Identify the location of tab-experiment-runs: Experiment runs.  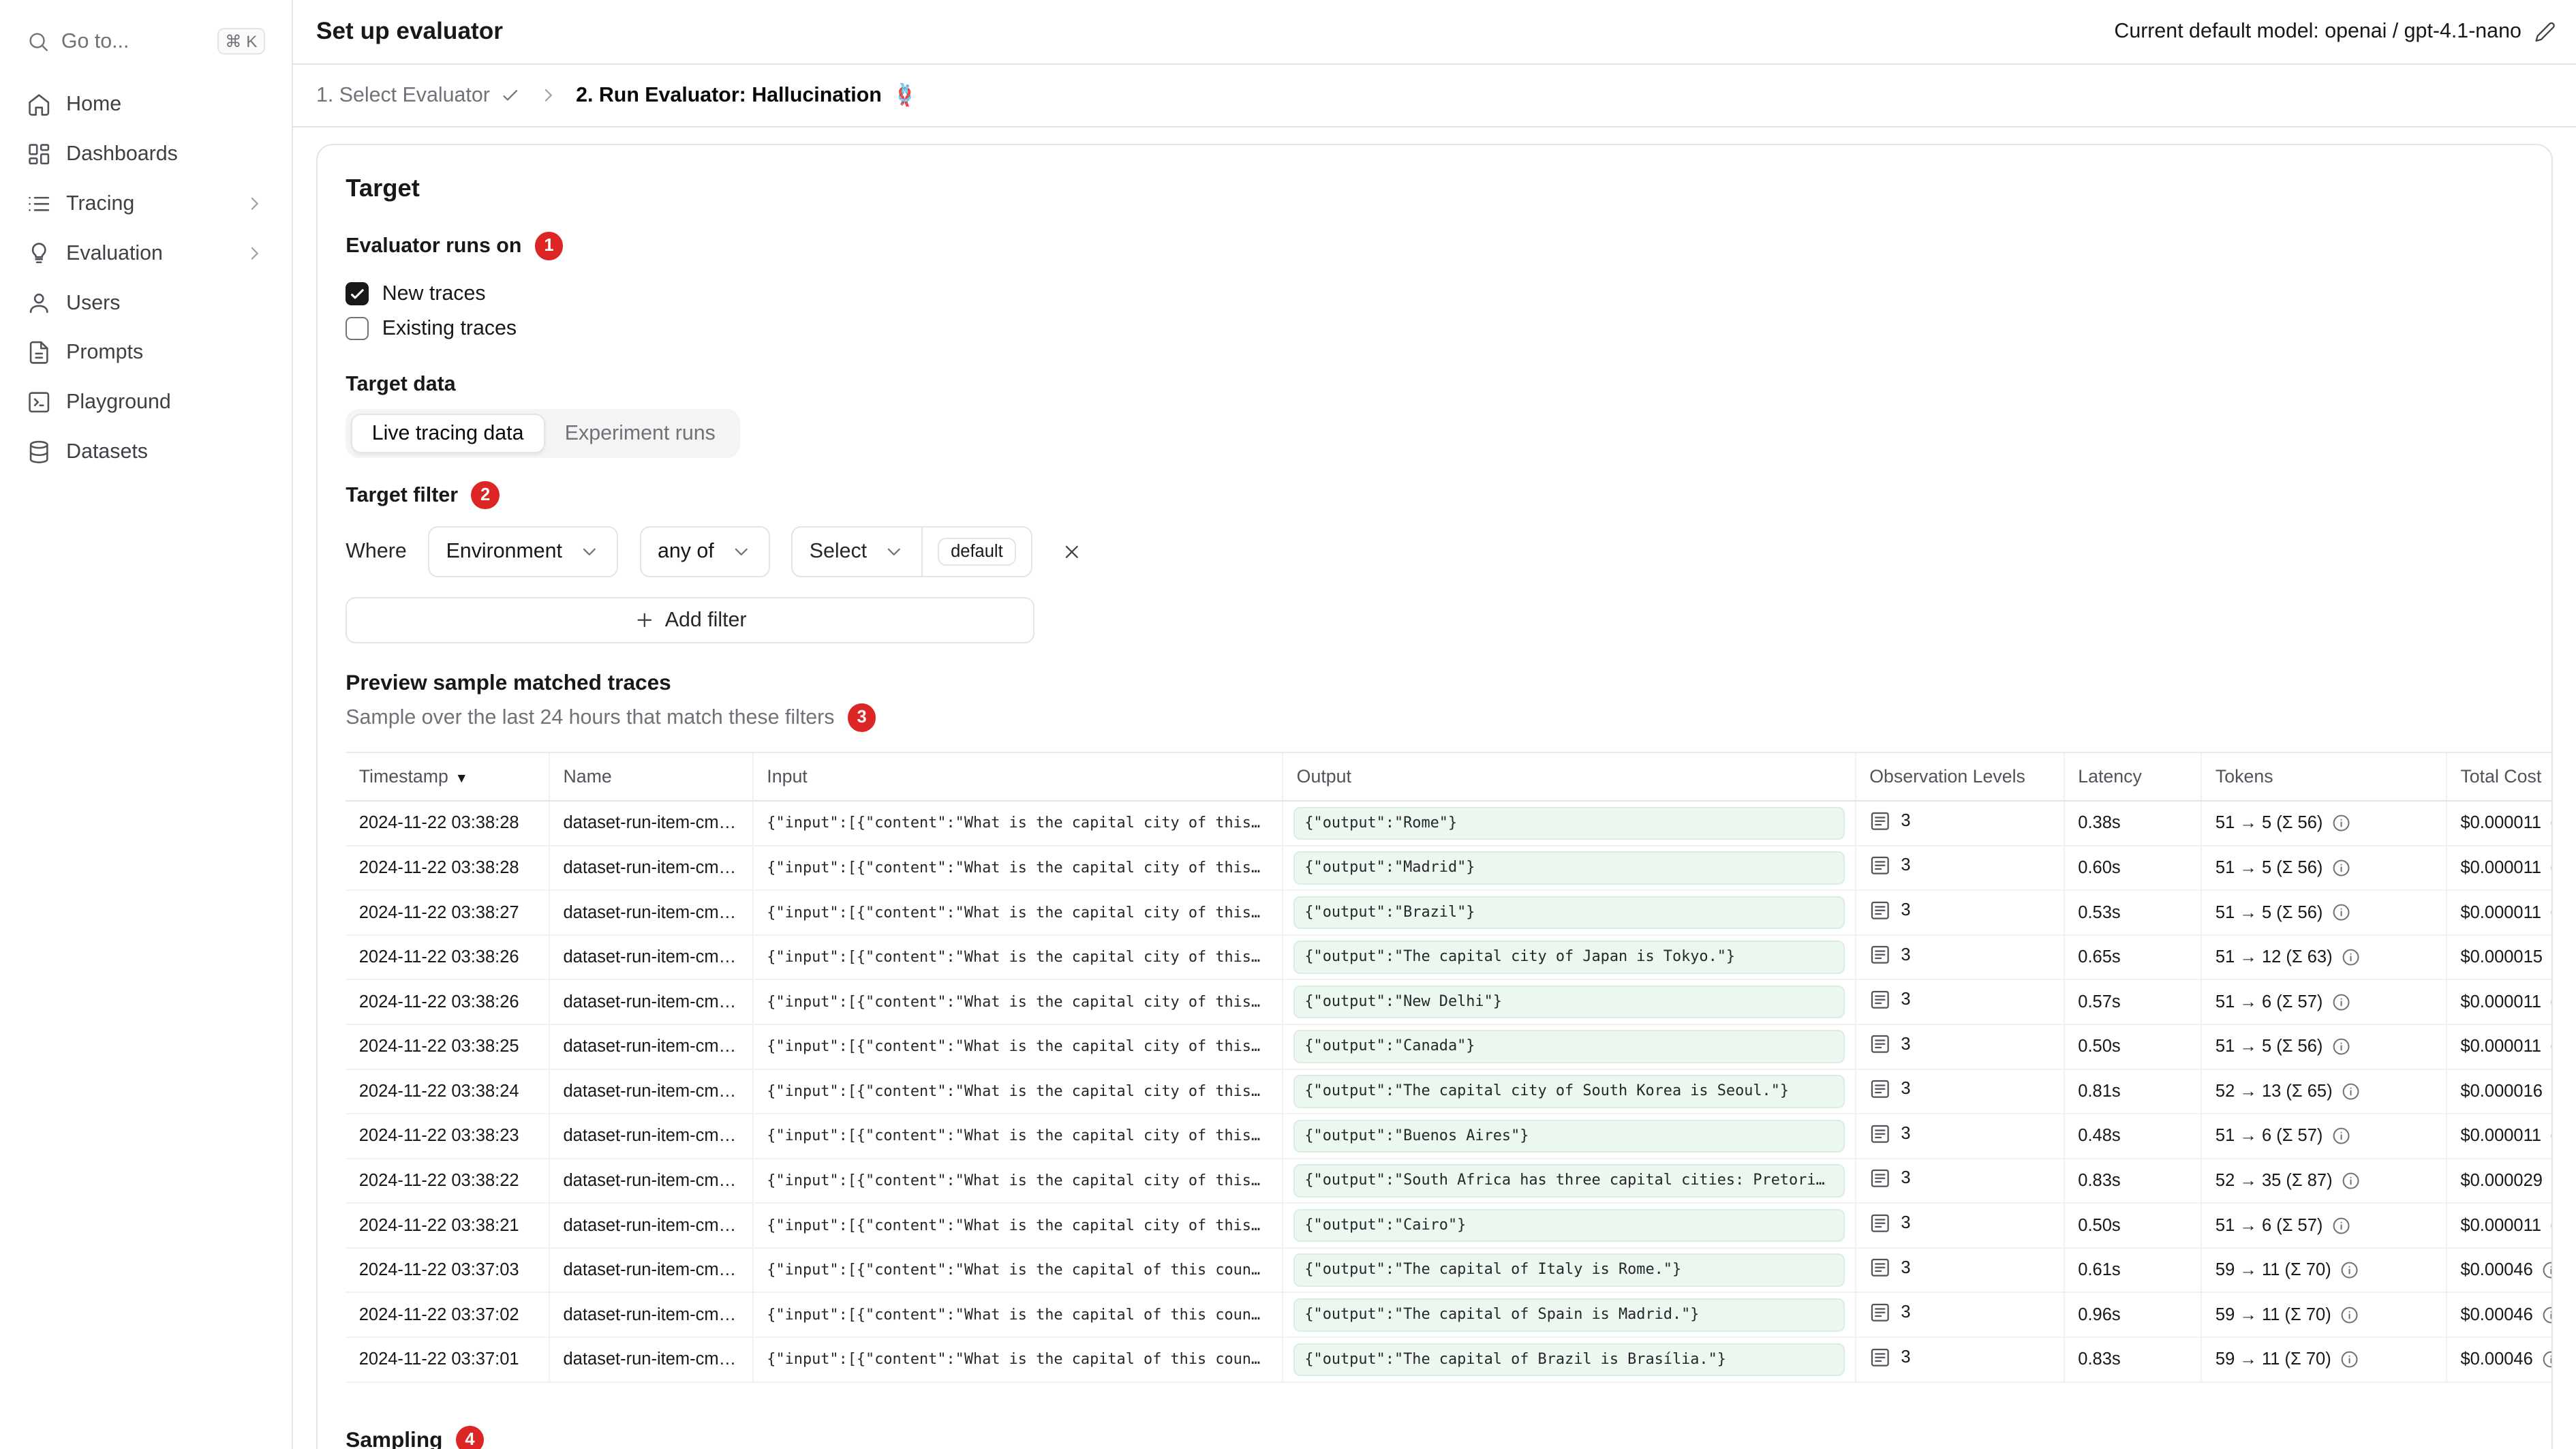
(640, 434).